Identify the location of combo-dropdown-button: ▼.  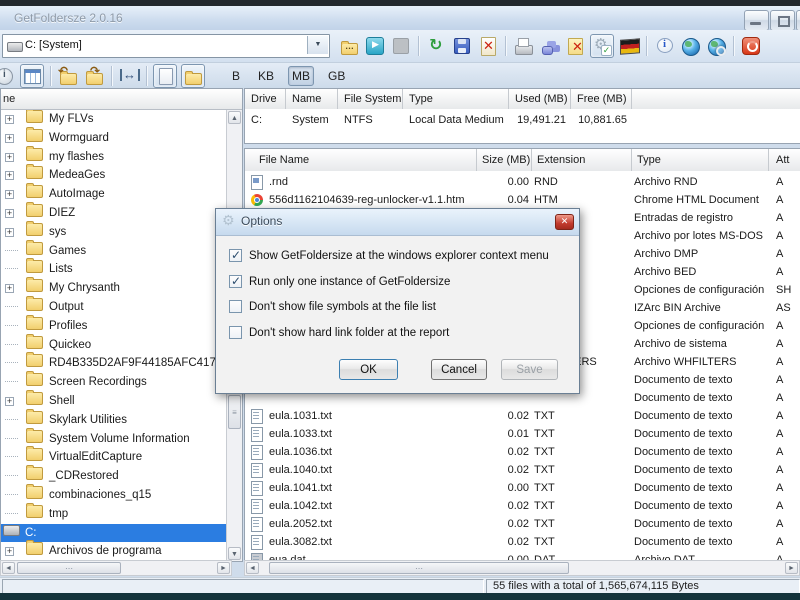
(317, 45).